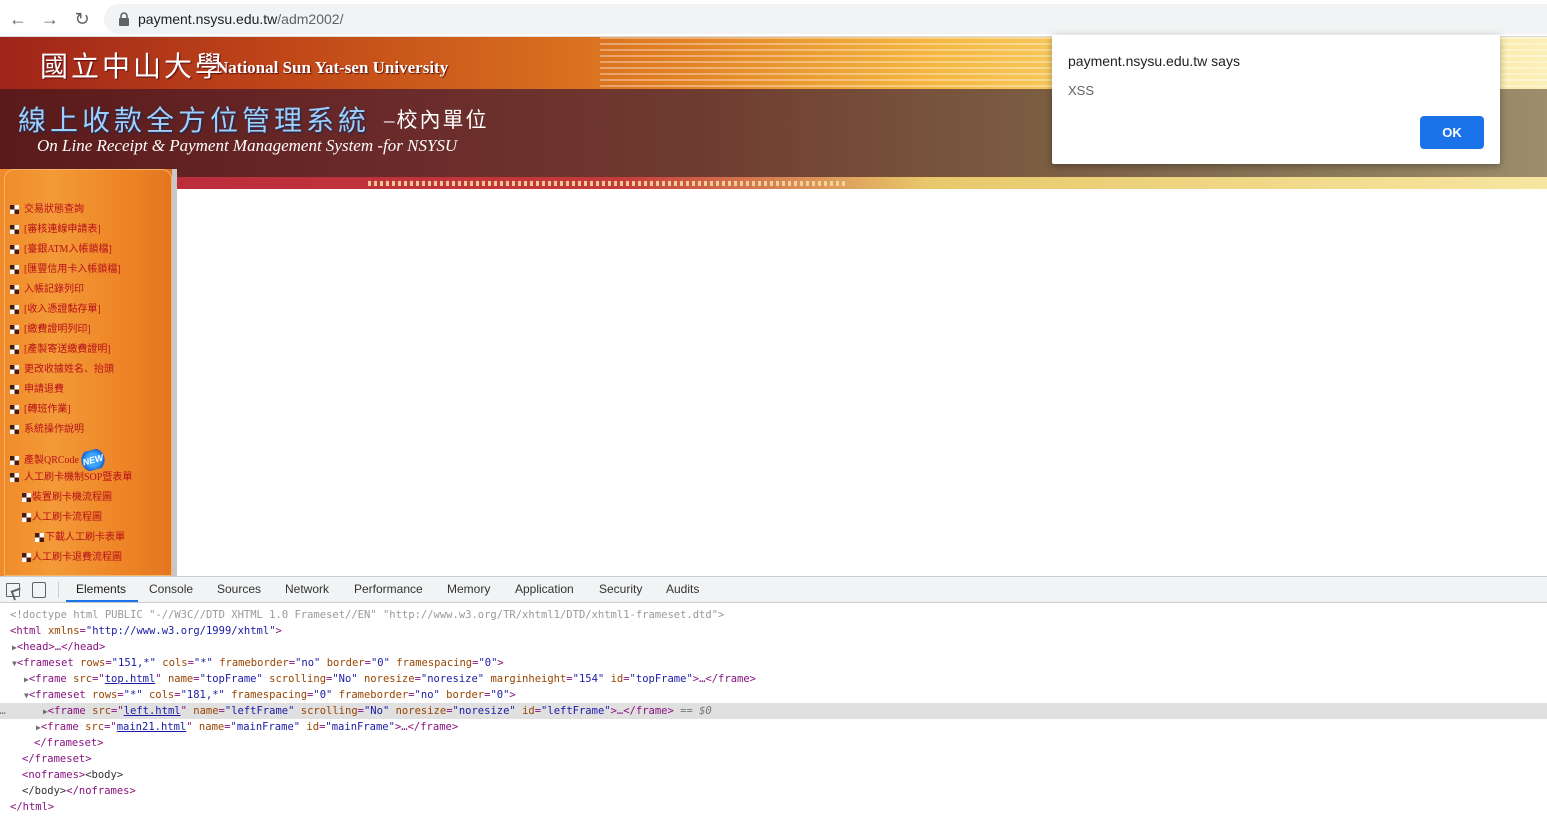 The width and height of the screenshot is (1547, 830). I want to click on attr-name: cols, so click(175, 663).